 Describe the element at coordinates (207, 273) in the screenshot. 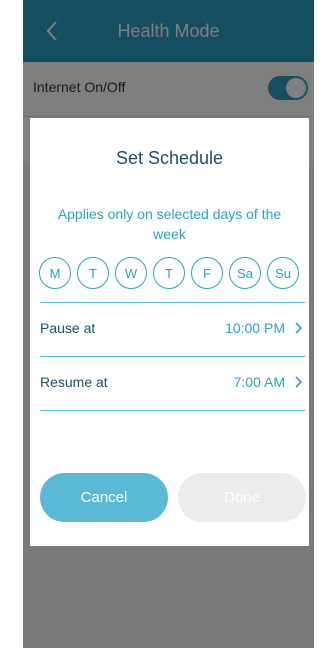

I see `day-friday: F` at that location.